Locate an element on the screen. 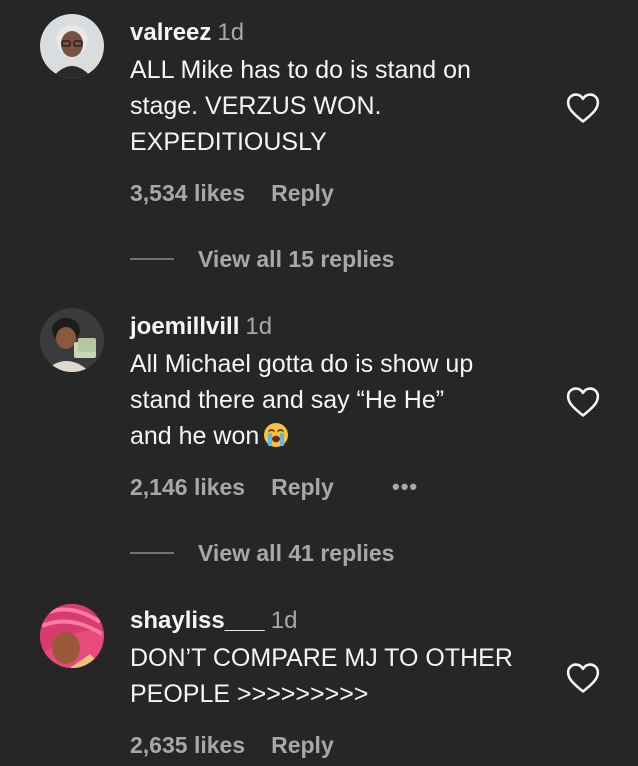 This screenshot has height=766, width=638. loudly-crying-face-icon is located at coordinates (276, 435).